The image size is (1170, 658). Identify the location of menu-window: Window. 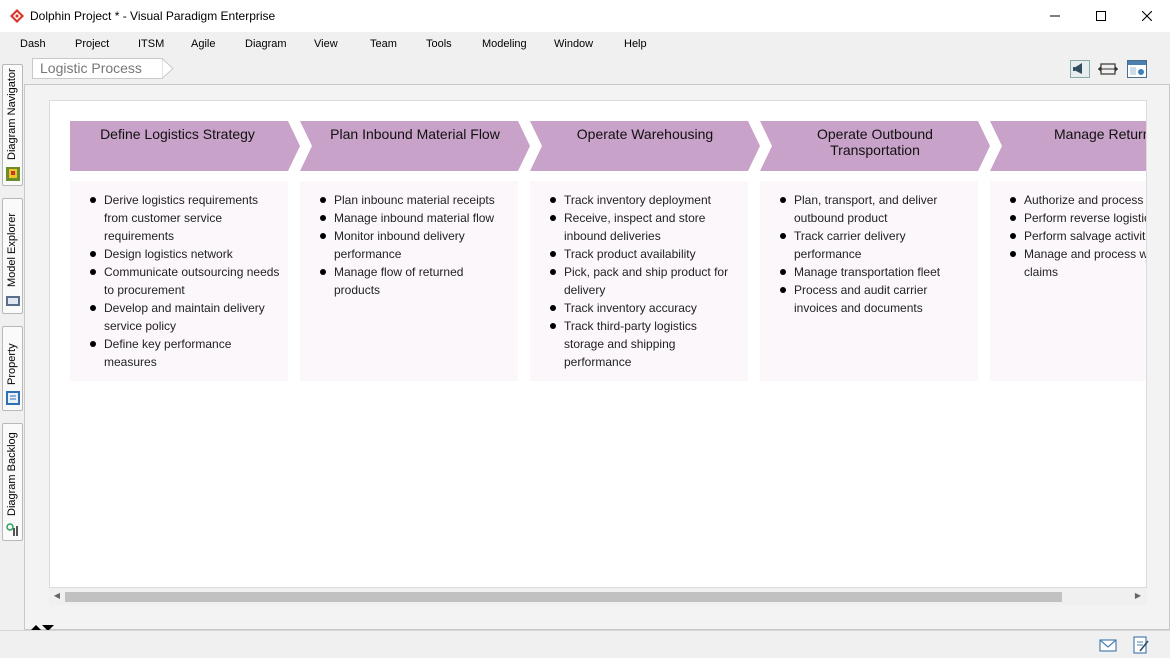
(573, 44).